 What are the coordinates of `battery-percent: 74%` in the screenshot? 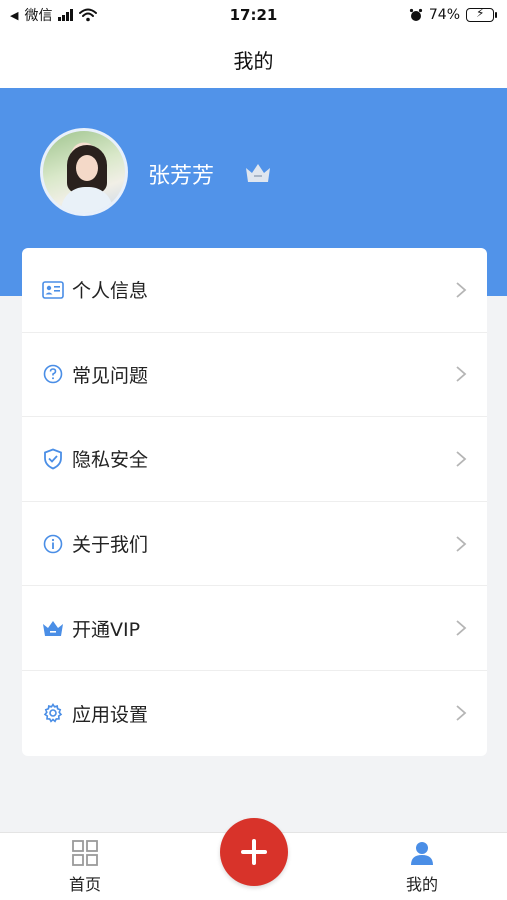 It's located at (444, 15).